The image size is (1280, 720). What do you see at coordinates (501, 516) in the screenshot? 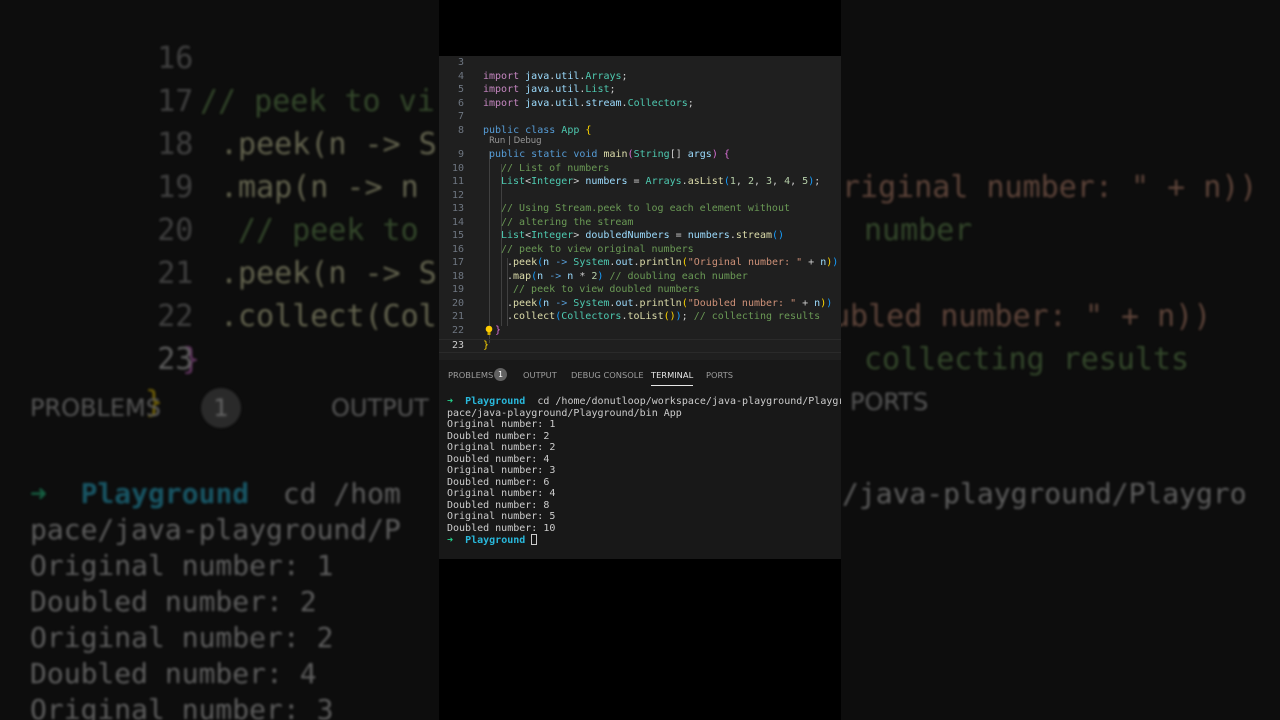
I see `terminal-line: Original number: 5` at bounding box center [501, 516].